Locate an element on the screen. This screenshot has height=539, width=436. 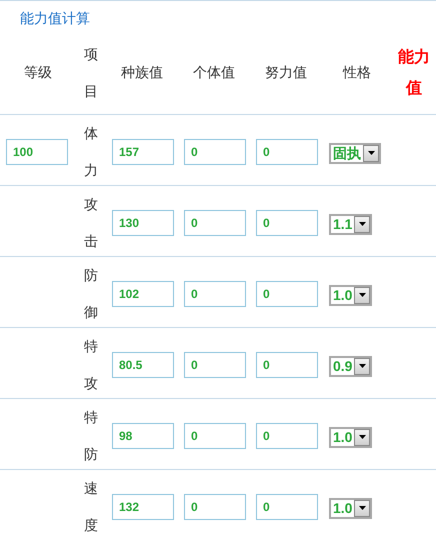
column-header: 个体值 is located at coordinates (214, 72).